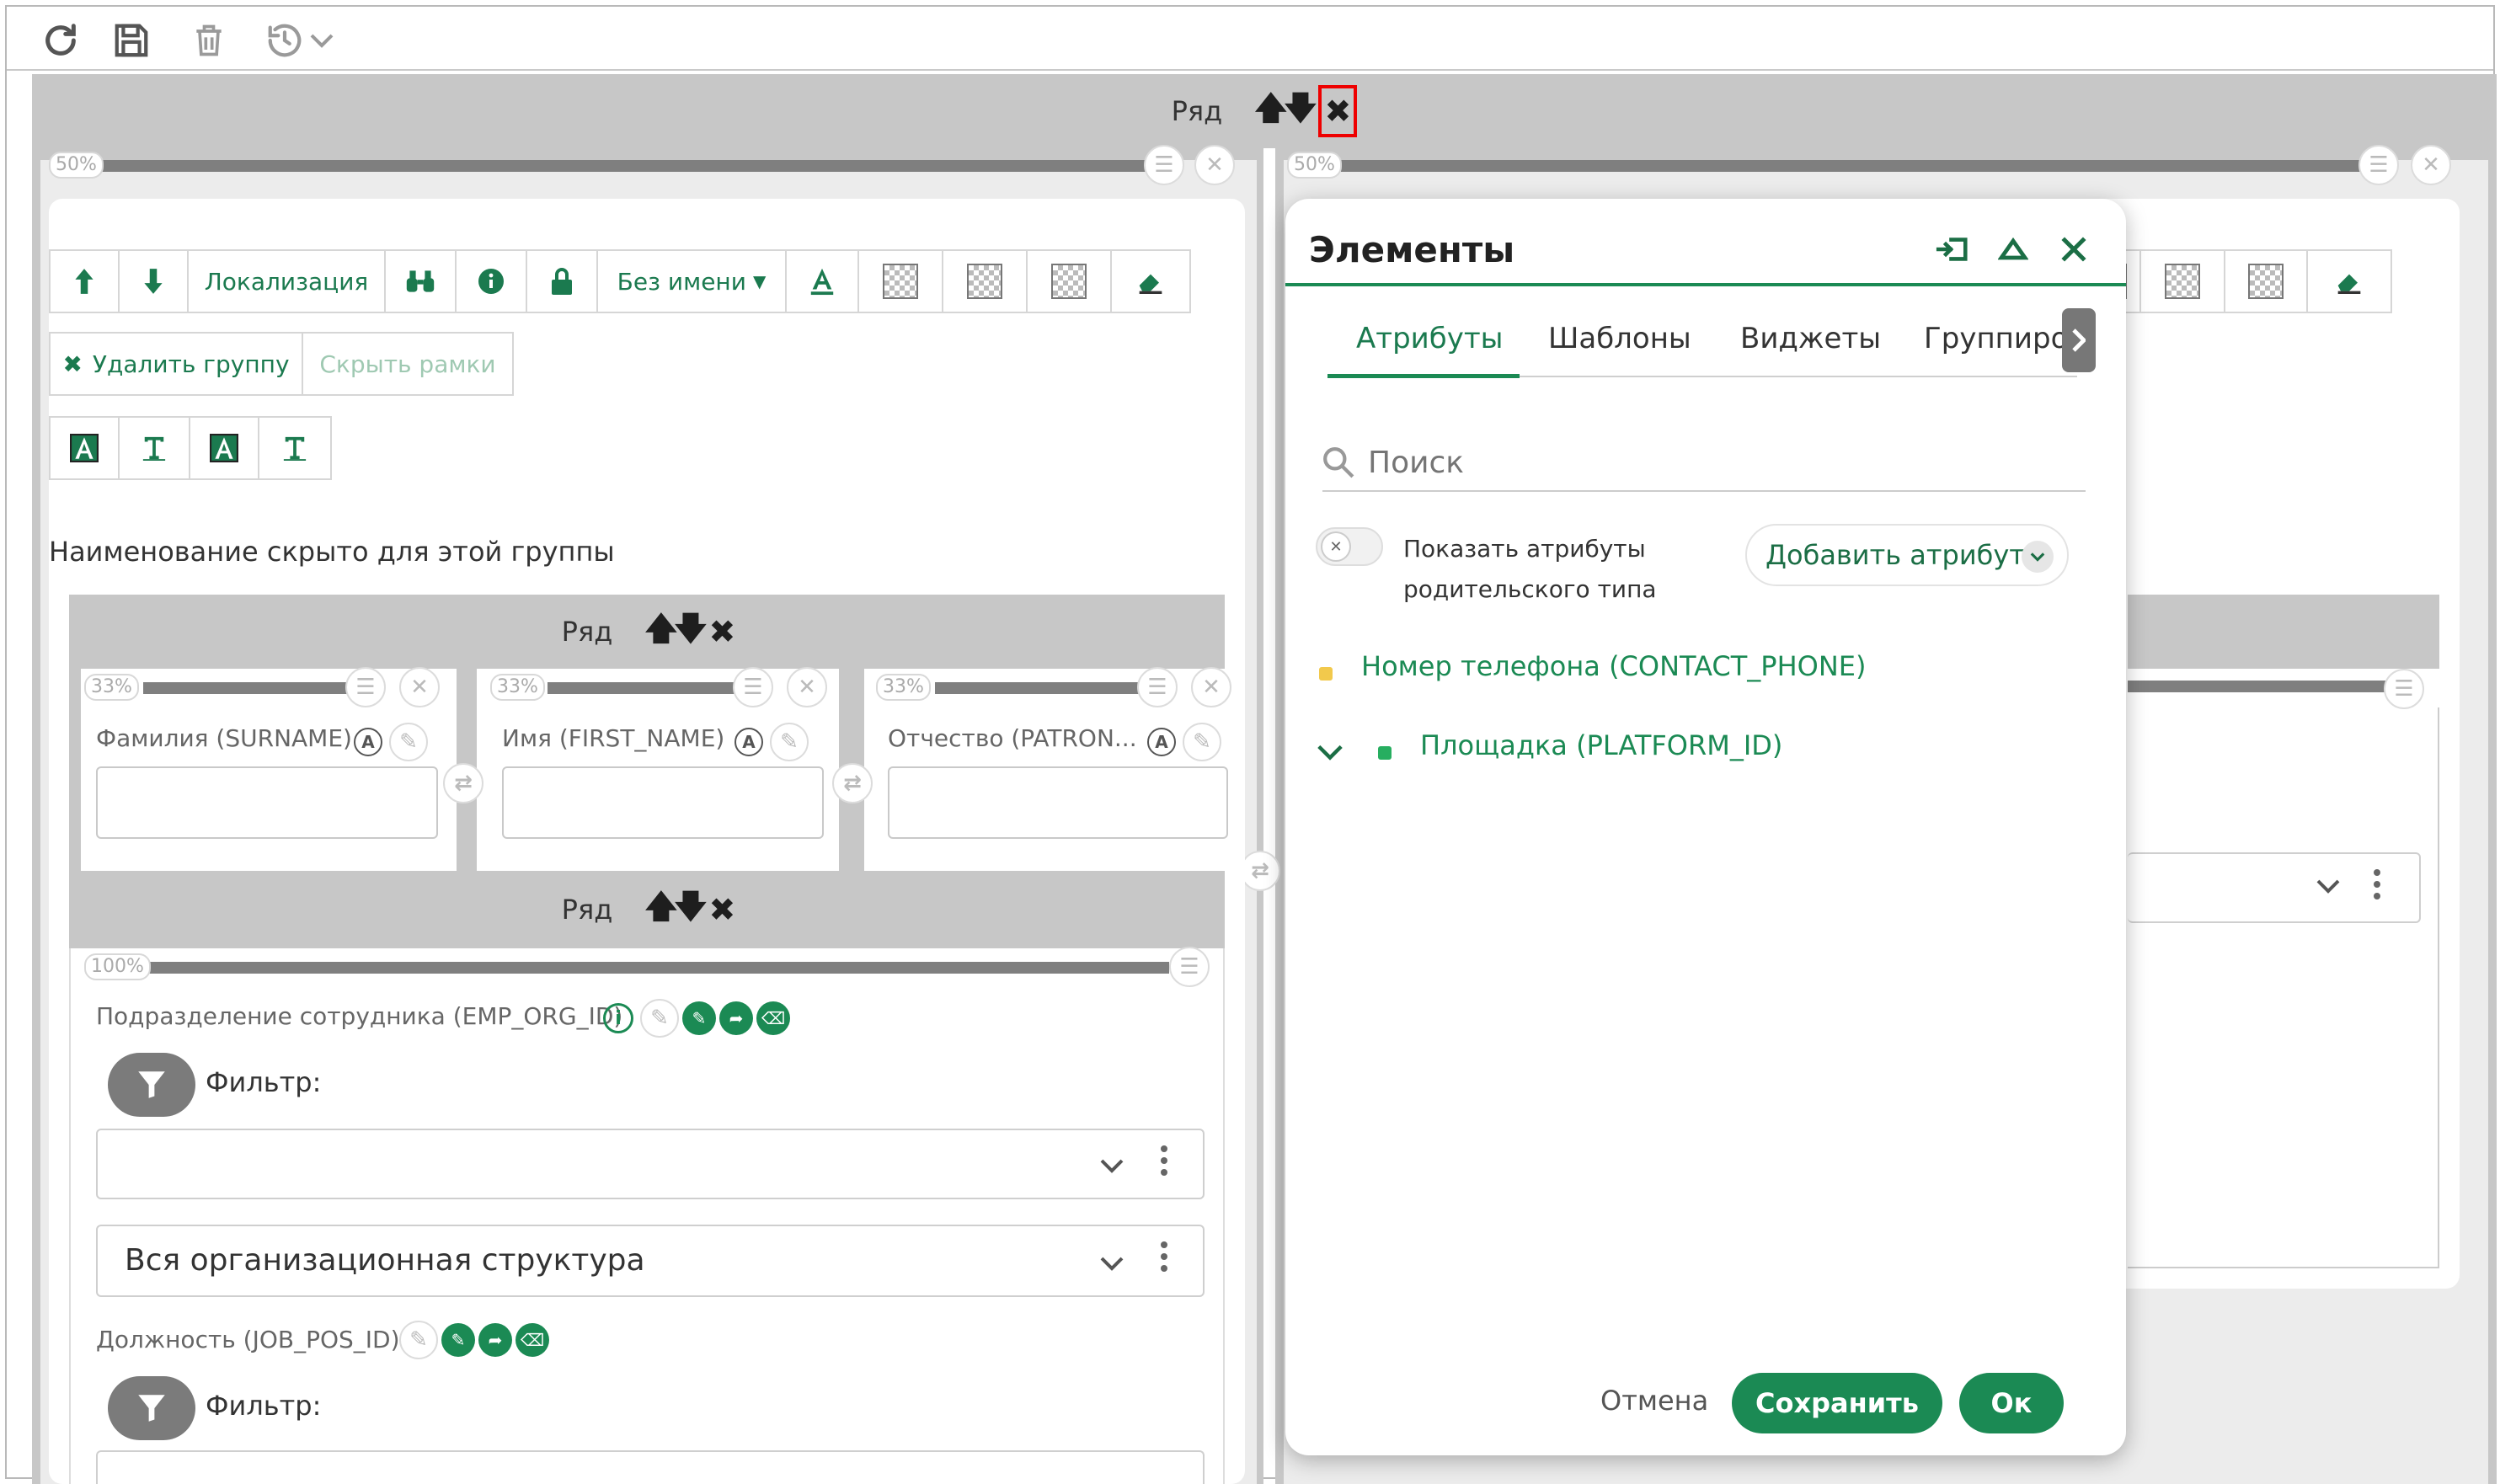 Image resolution: width=2500 pixels, height=1484 pixels. I want to click on search-input, so click(1713, 462).